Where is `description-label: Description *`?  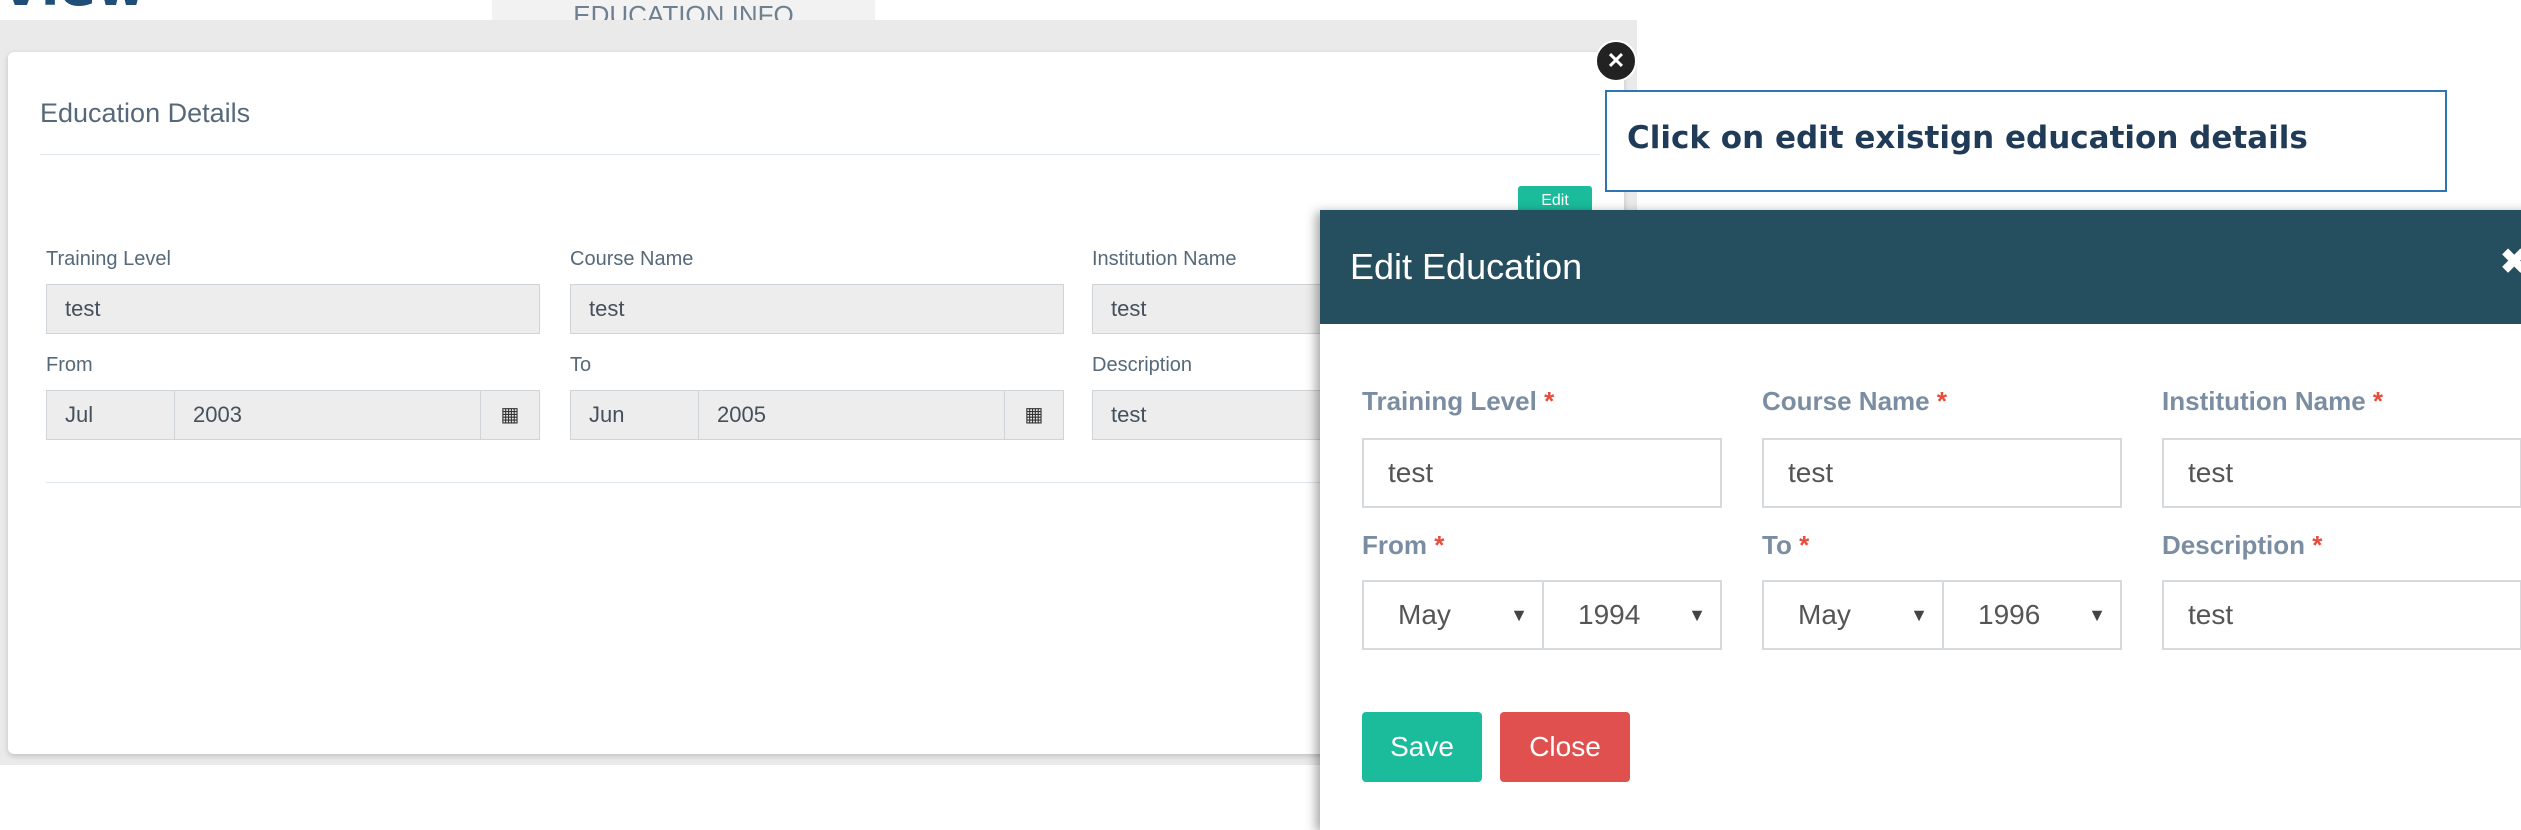 description-label: Description * is located at coordinates (2242, 545).